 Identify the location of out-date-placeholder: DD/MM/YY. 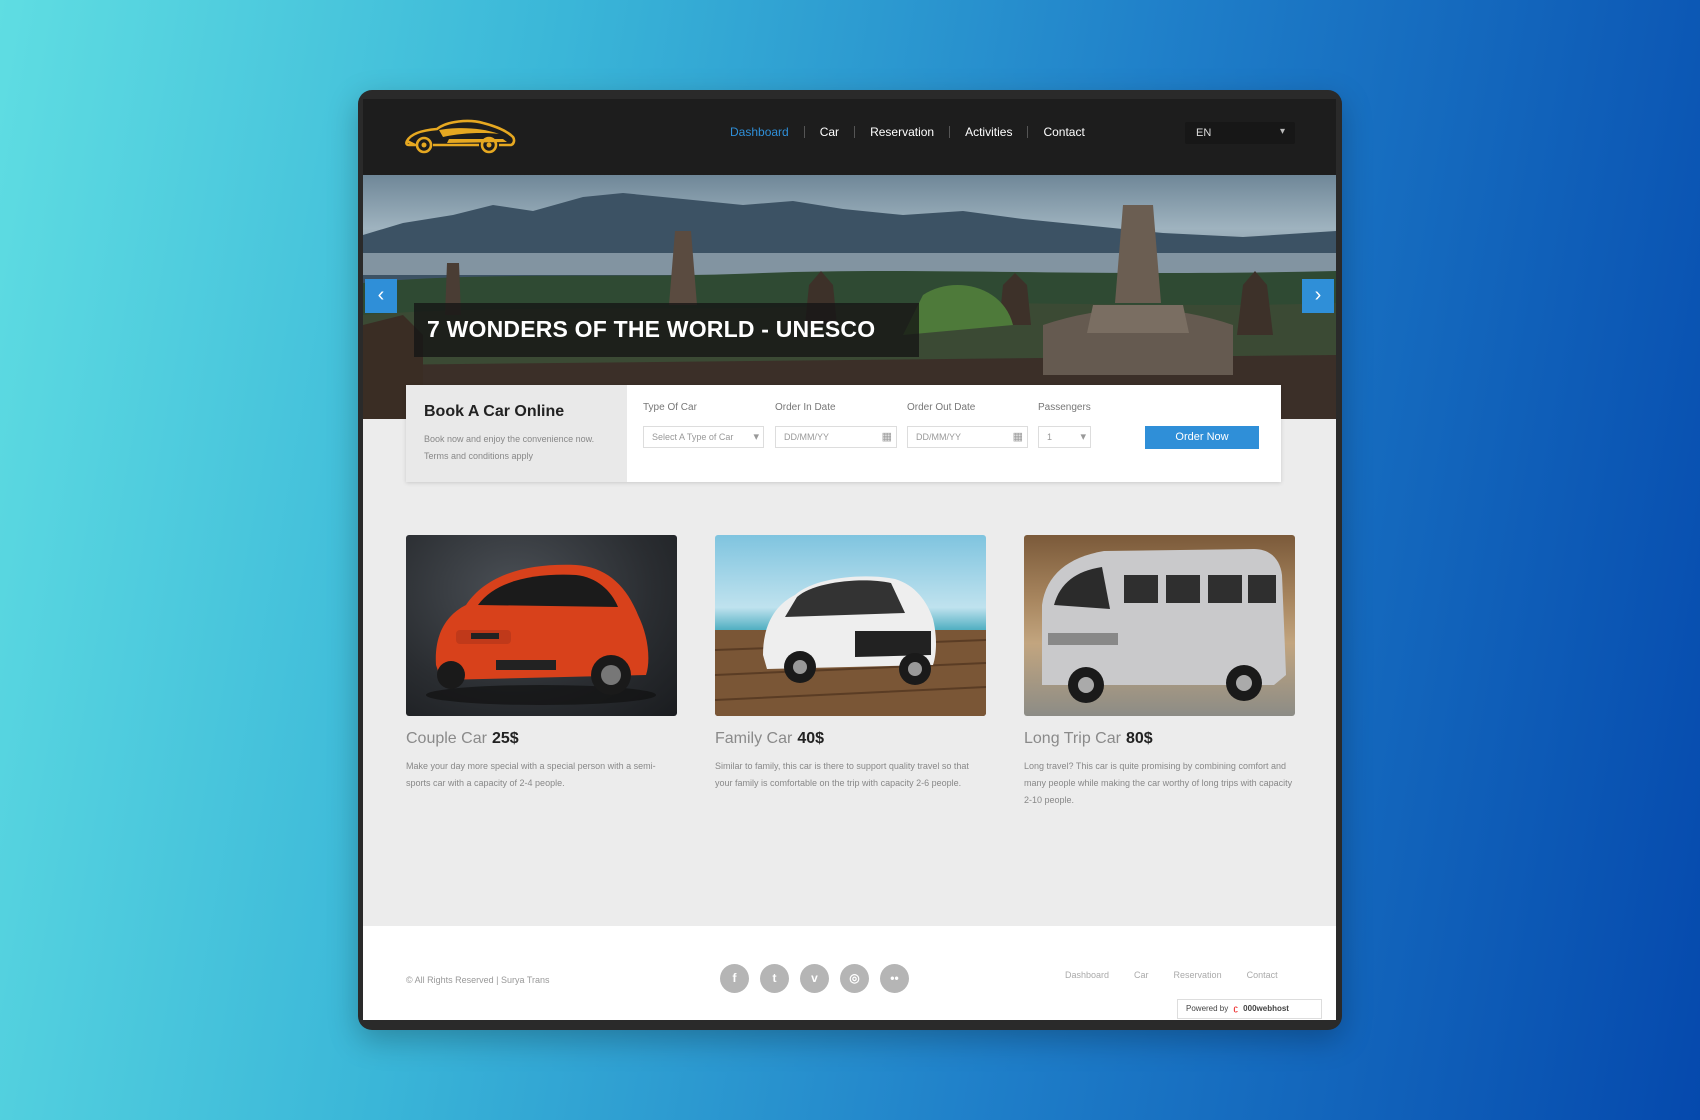
(938, 437).